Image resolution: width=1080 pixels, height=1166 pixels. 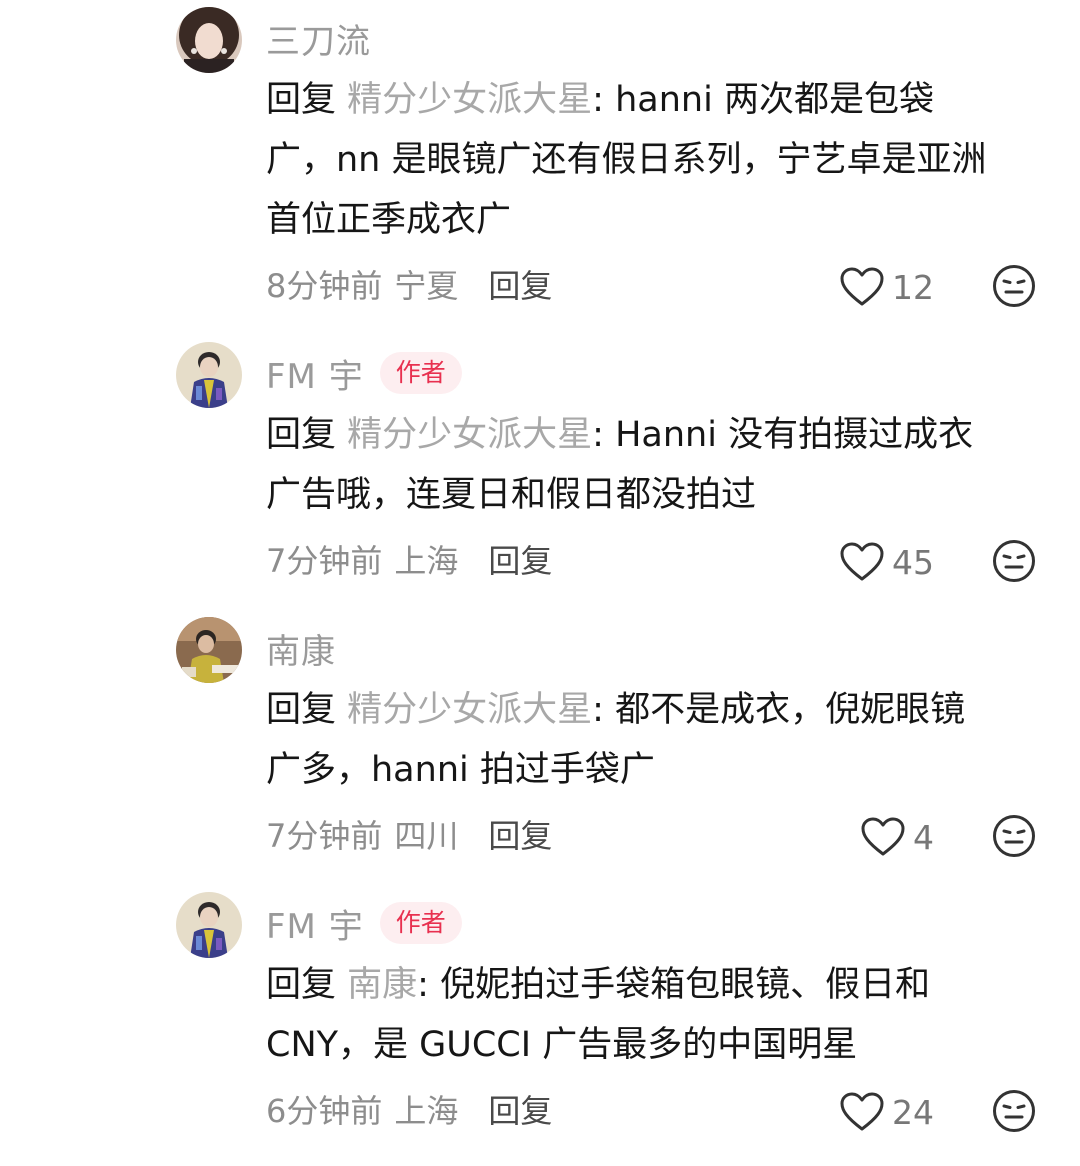 I want to click on like-count: 12, so click(x=913, y=287).